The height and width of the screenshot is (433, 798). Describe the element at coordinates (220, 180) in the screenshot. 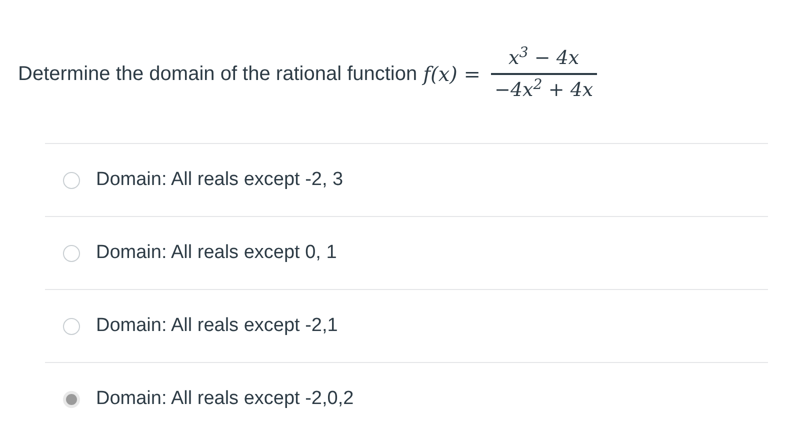

I see `option-label: Domain: All reals except -2, 3` at that location.